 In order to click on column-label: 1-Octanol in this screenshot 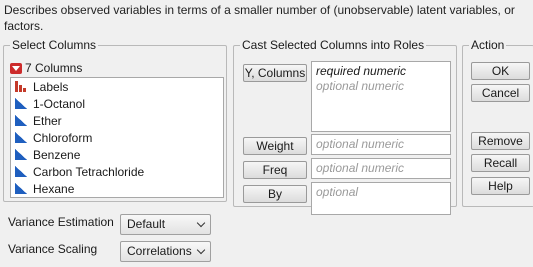, I will do `click(59, 103)`.